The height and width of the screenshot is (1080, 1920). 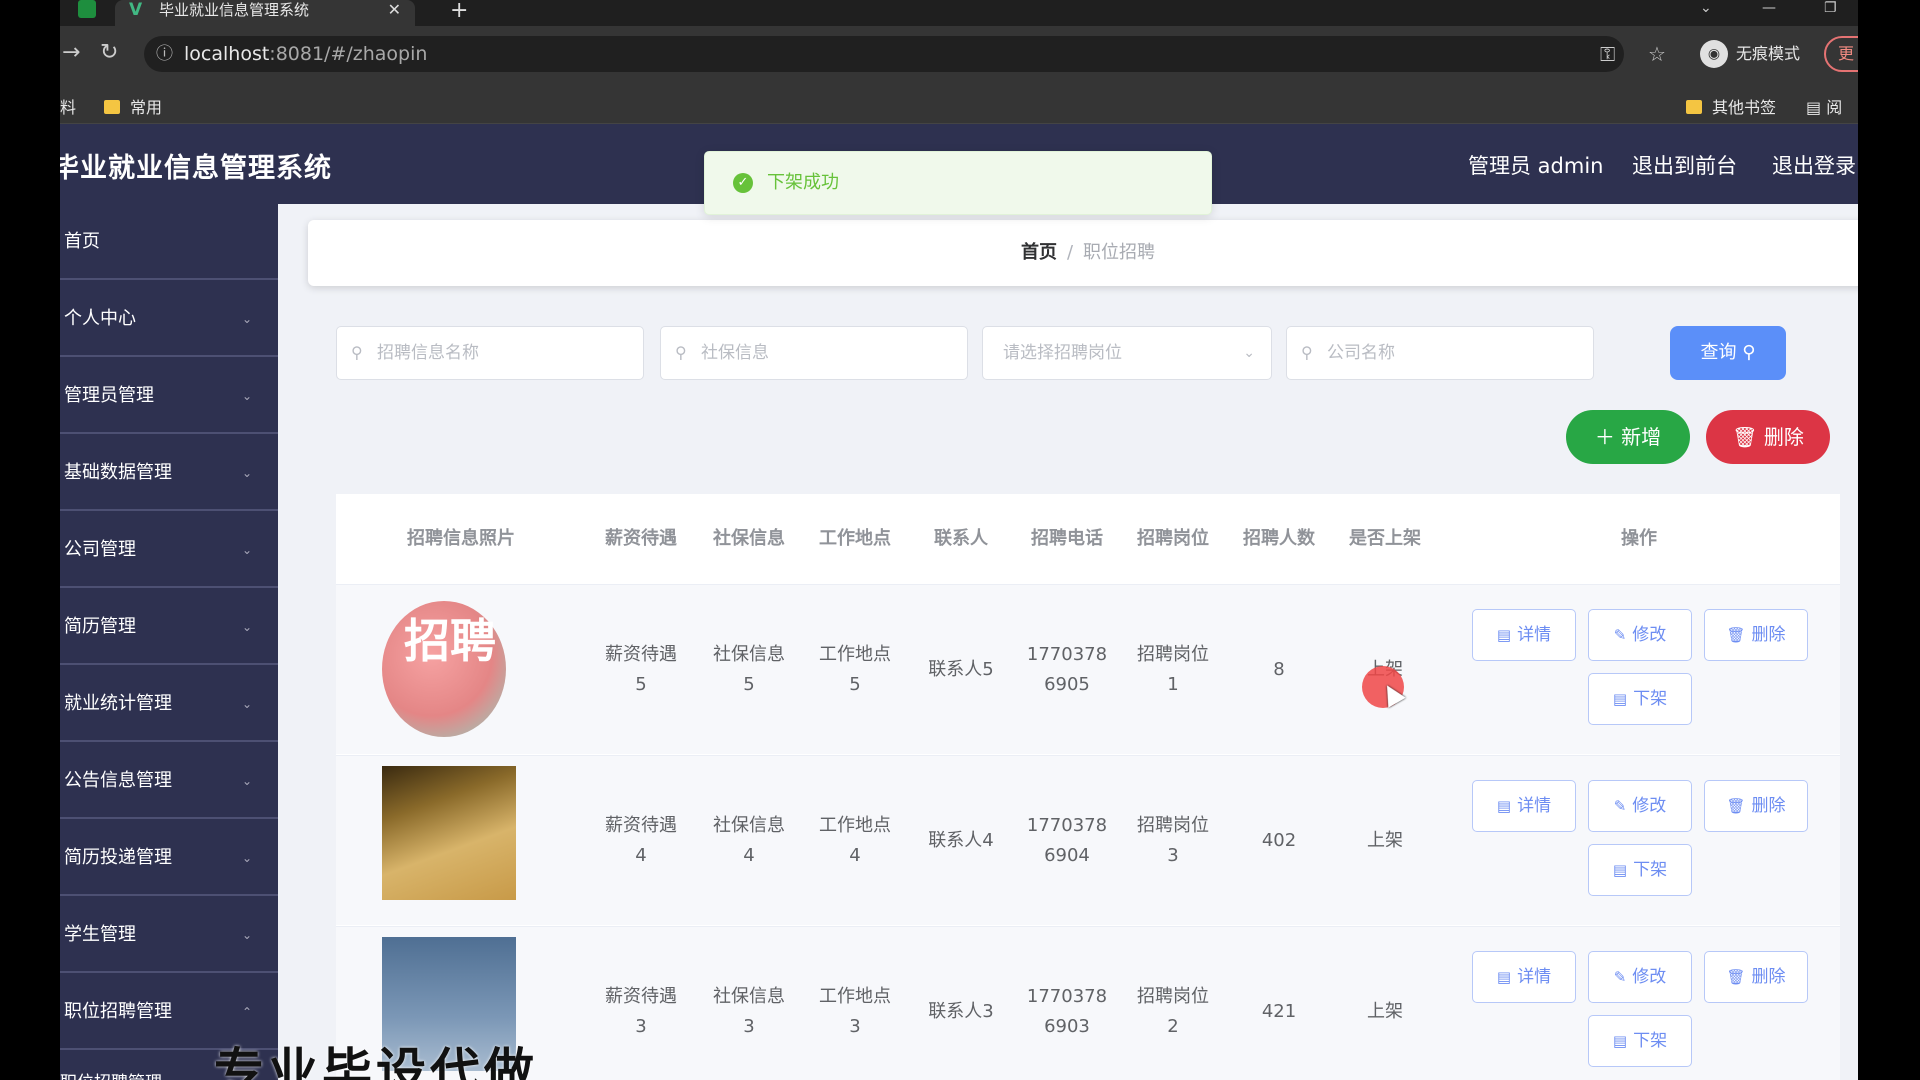 I want to click on salary-num: 5, so click(x=641, y=684).